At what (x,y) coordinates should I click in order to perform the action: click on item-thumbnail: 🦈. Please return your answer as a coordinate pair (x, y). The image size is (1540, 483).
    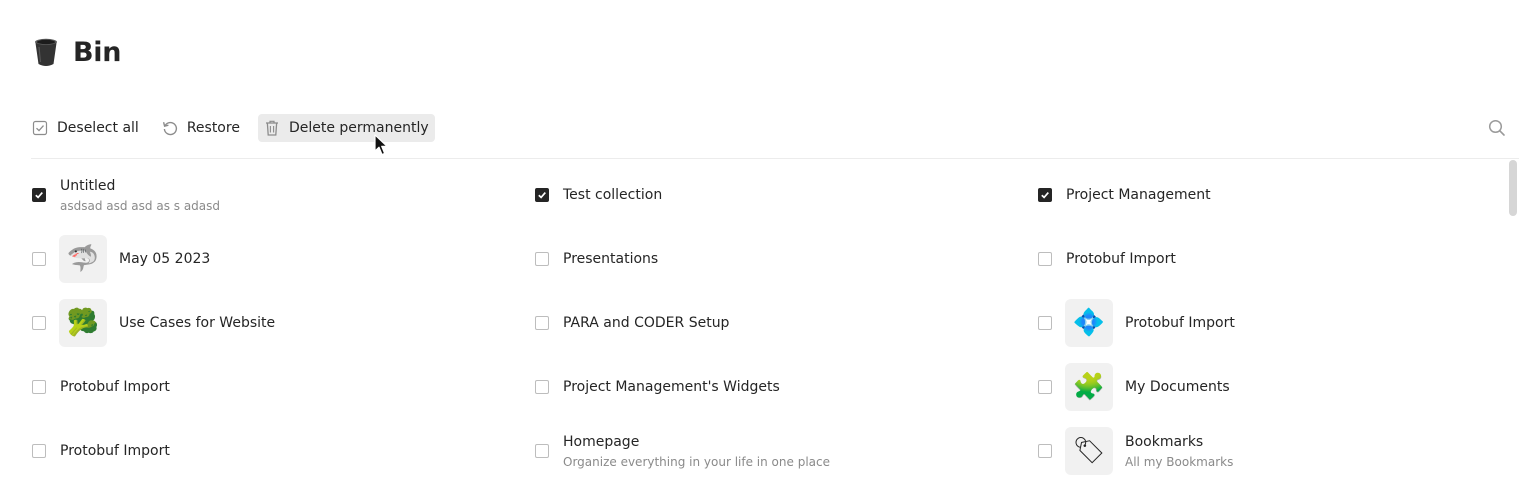
    Looking at the image, I should click on (83, 259).